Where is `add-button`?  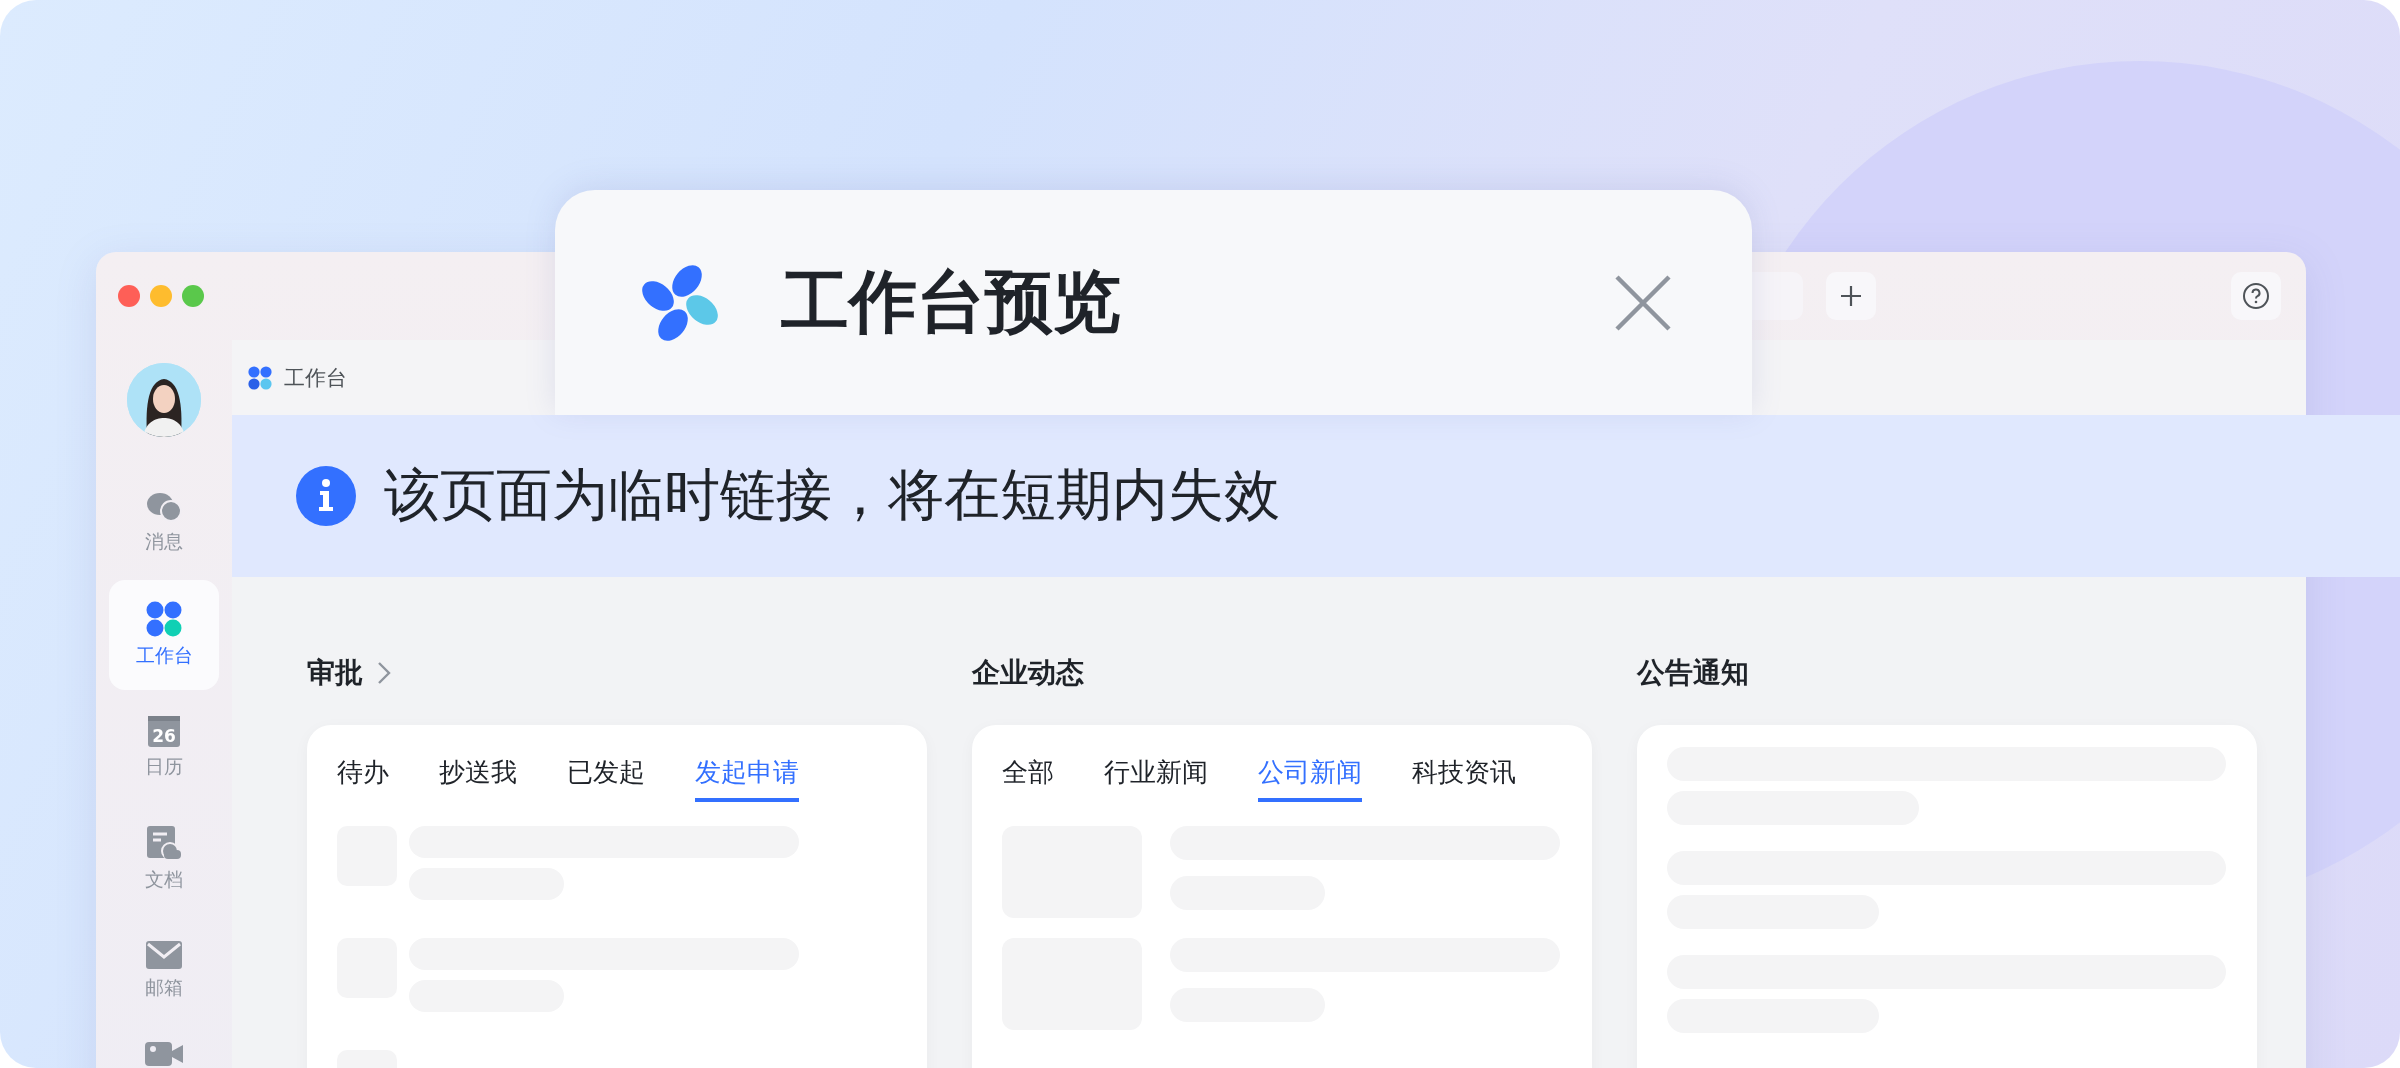 add-button is located at coordinates (1851, 296).